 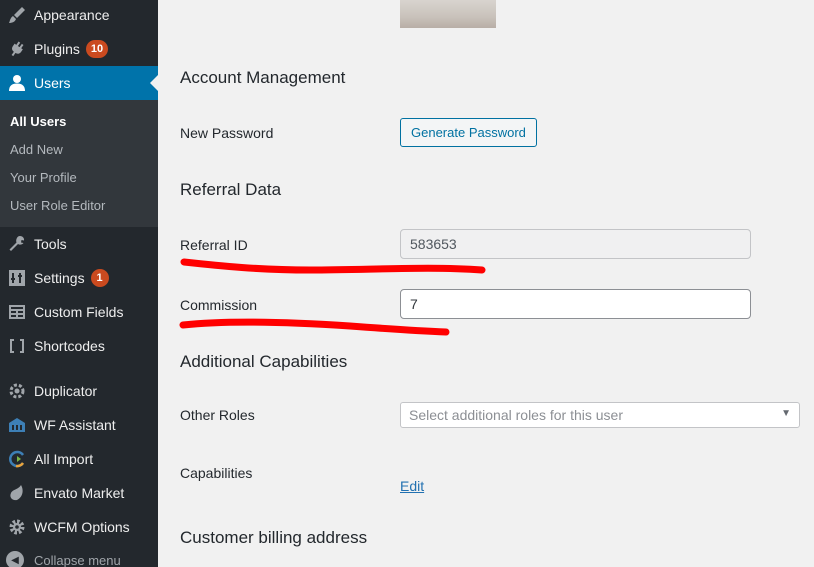 What do you see at coordinates (17, 527) in the screenshot?
I see `cog-icon` at bounding box center [17, 527].